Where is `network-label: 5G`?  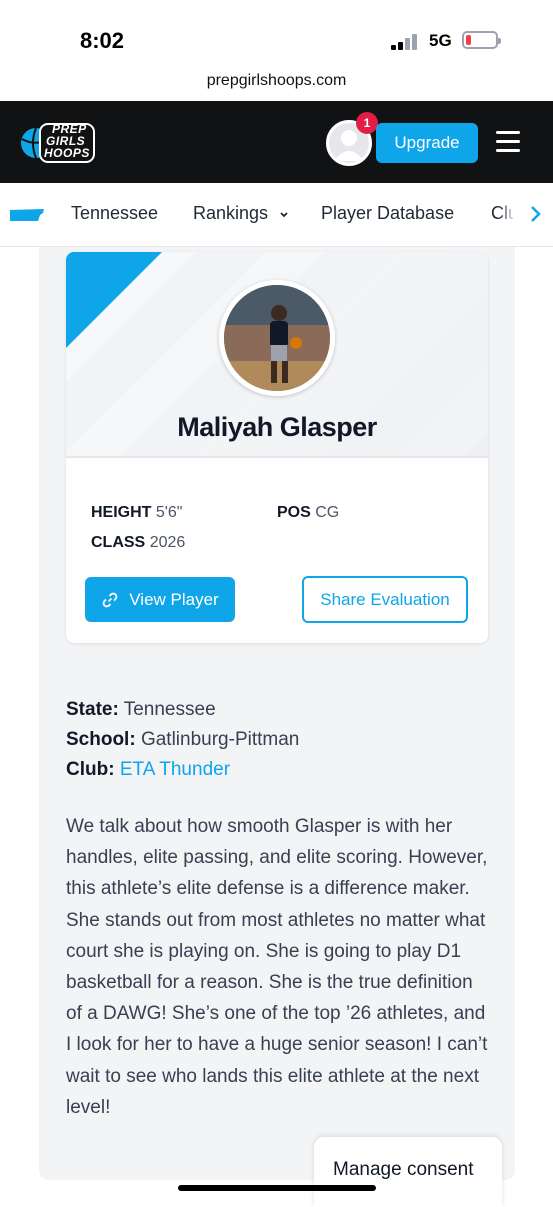
network-label: 5G is located at coordinates (440, 40).